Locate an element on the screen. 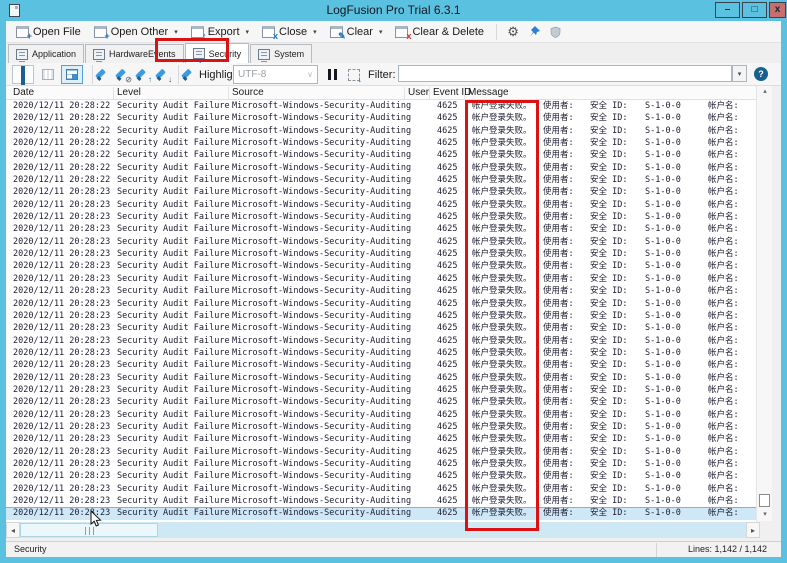 The height and width of the screenshot is (563, 787). column-header-eventid: Event ID is located at coordinates (452, 92).